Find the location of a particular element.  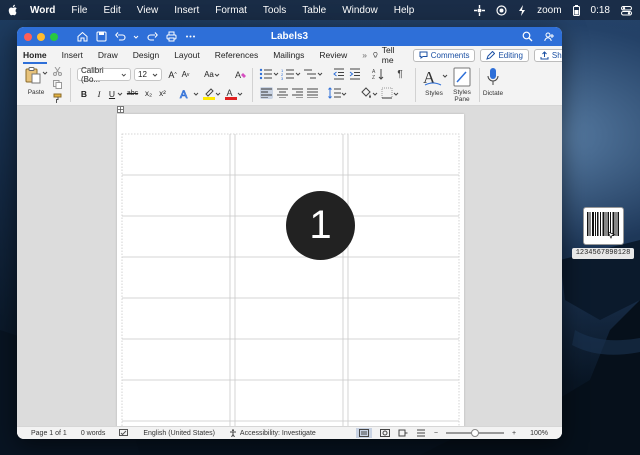

battery-icon is located at coordinates (576, 10).